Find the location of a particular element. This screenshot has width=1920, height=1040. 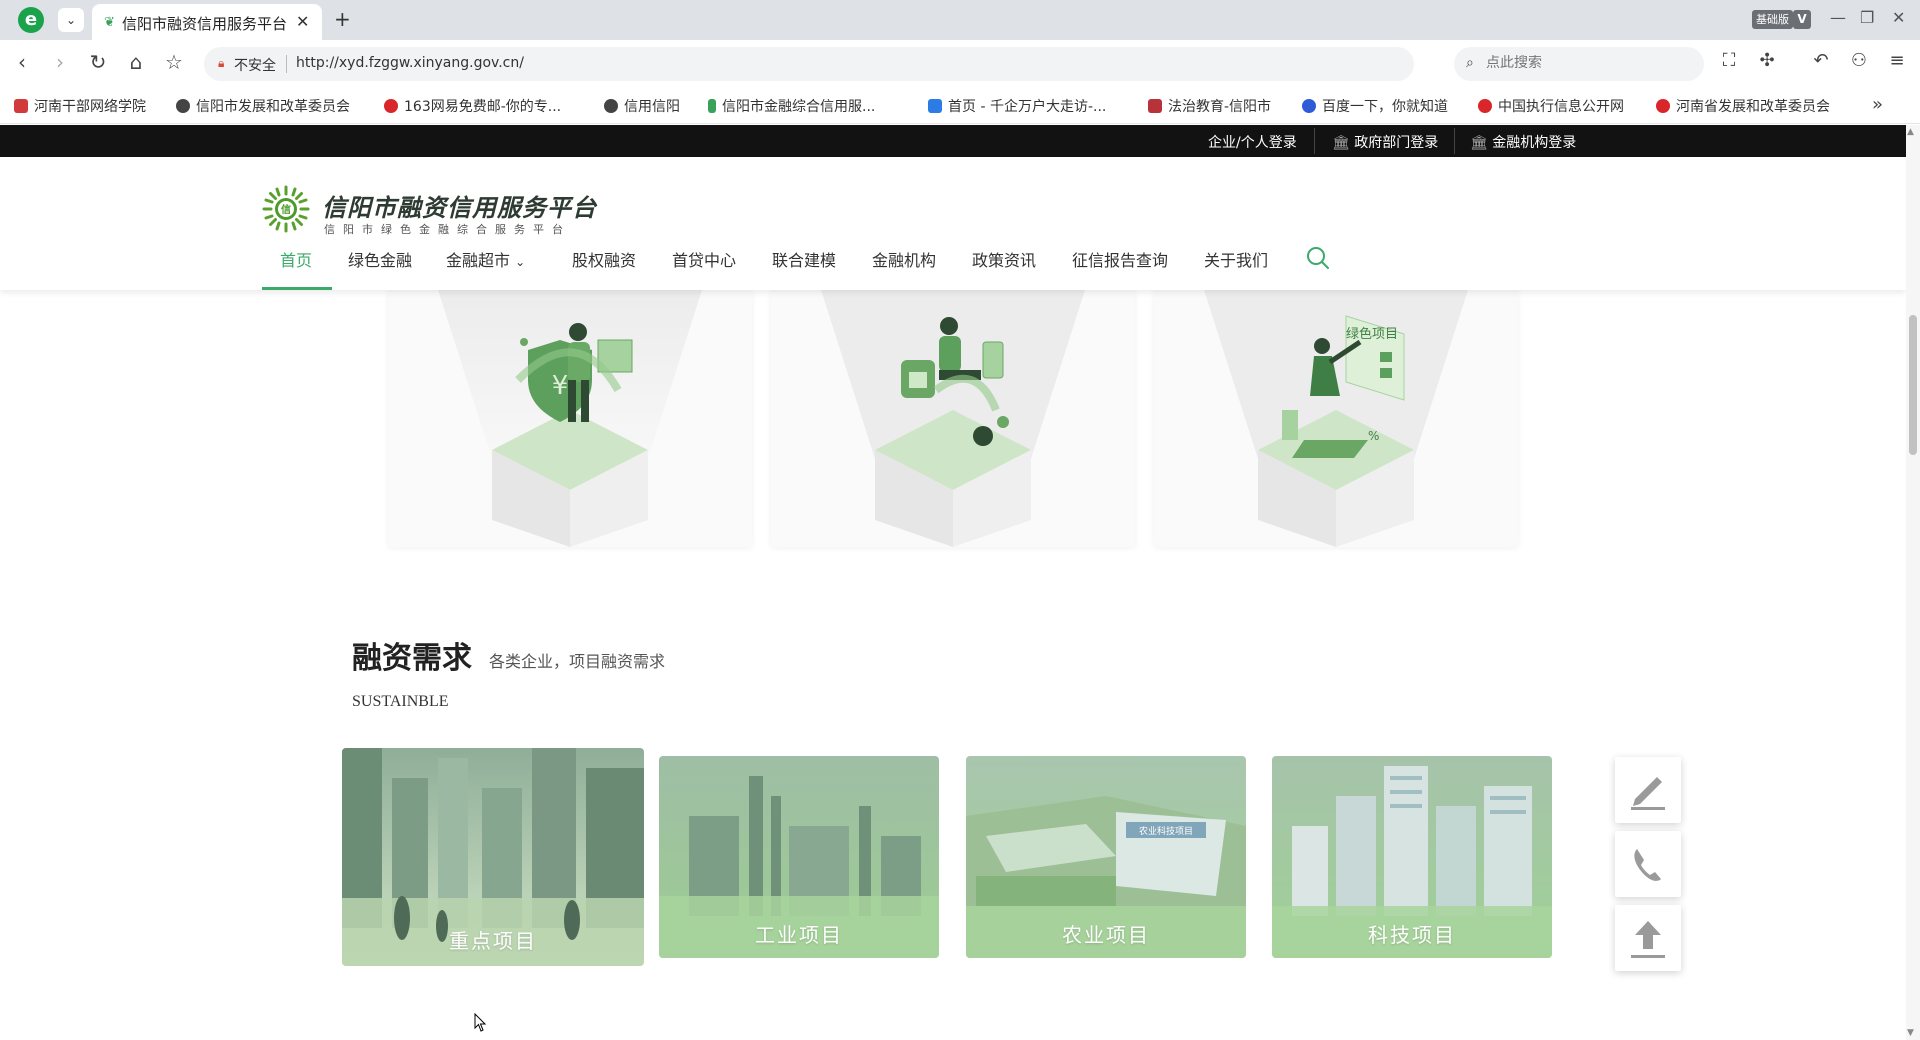

scroll-down-arrow-icon: ▼ is located at coordinates (1910, 1033).